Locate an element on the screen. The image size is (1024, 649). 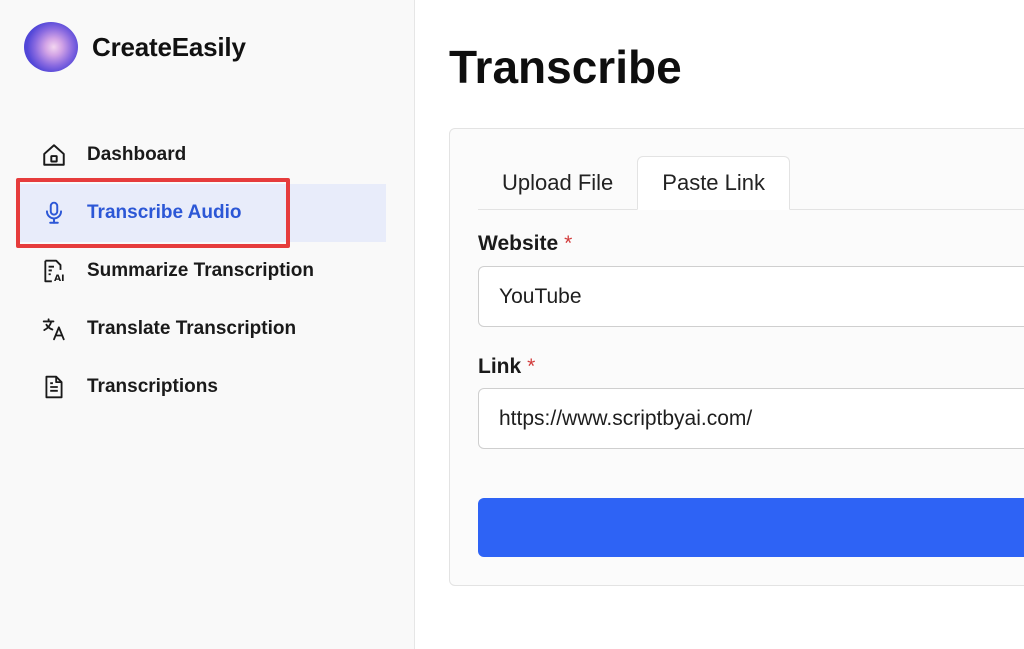
sidebar-item-label: Translate Transcription is located at coordinates (192, 328).